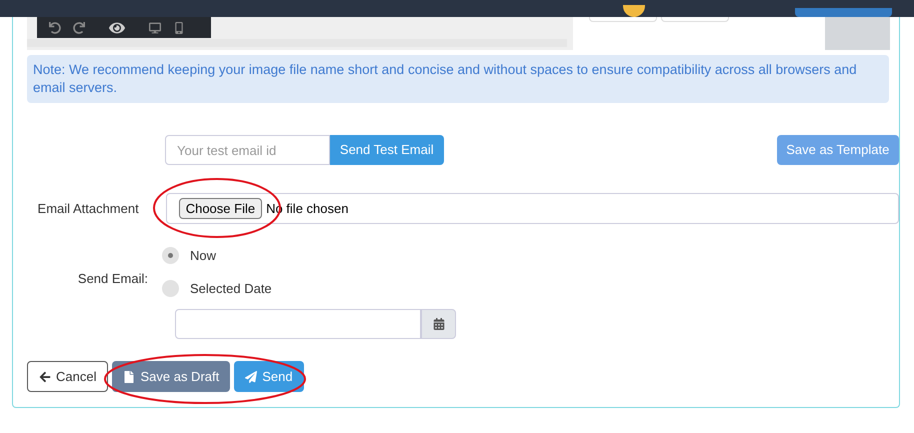 This screenshot has width=914, height=433. Describe the element at coordinates (179, 28) in the screenshot. I see `mobile-icon` at that location.